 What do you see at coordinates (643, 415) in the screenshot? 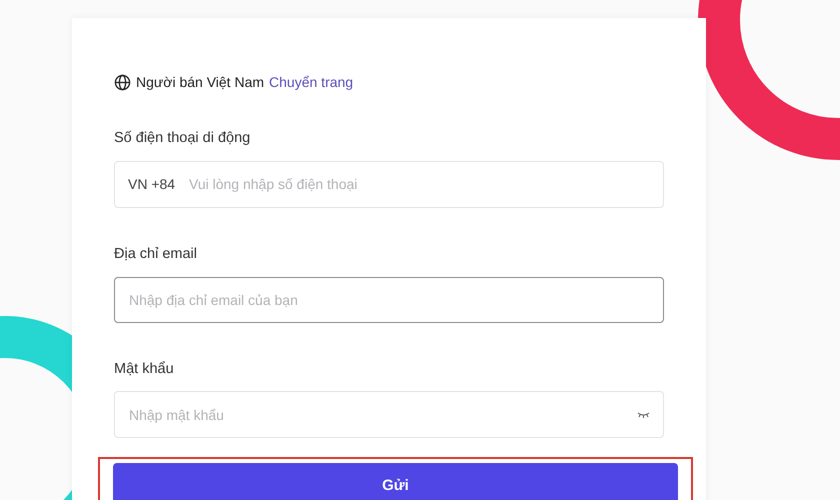
I see `closed-eye-icon` at bounding box center [643, 415].